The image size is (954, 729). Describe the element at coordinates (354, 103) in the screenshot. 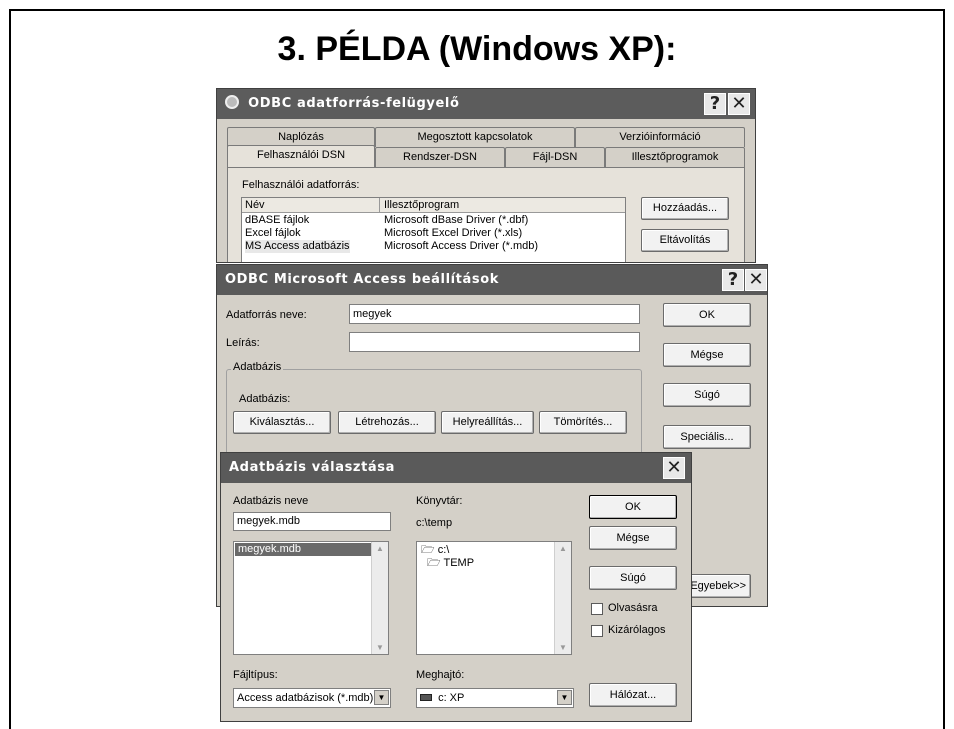

I see `odbc-admin-title: ODBC adatforrás-felügyelő` at that location.